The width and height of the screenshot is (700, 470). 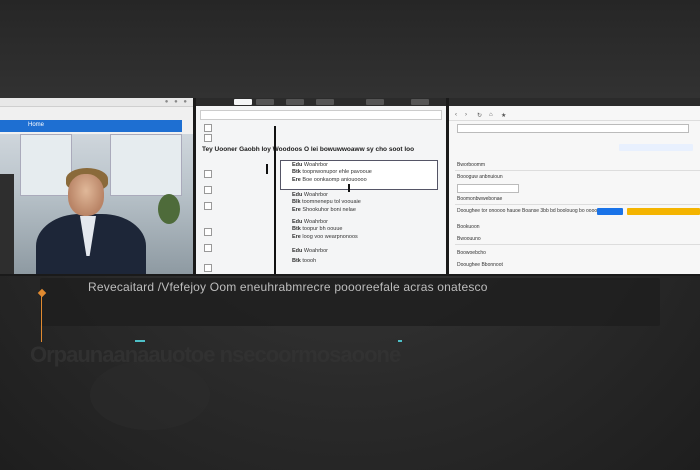 I want to click on video-panel: ● ● ● Home, so click(x=96, y=186).